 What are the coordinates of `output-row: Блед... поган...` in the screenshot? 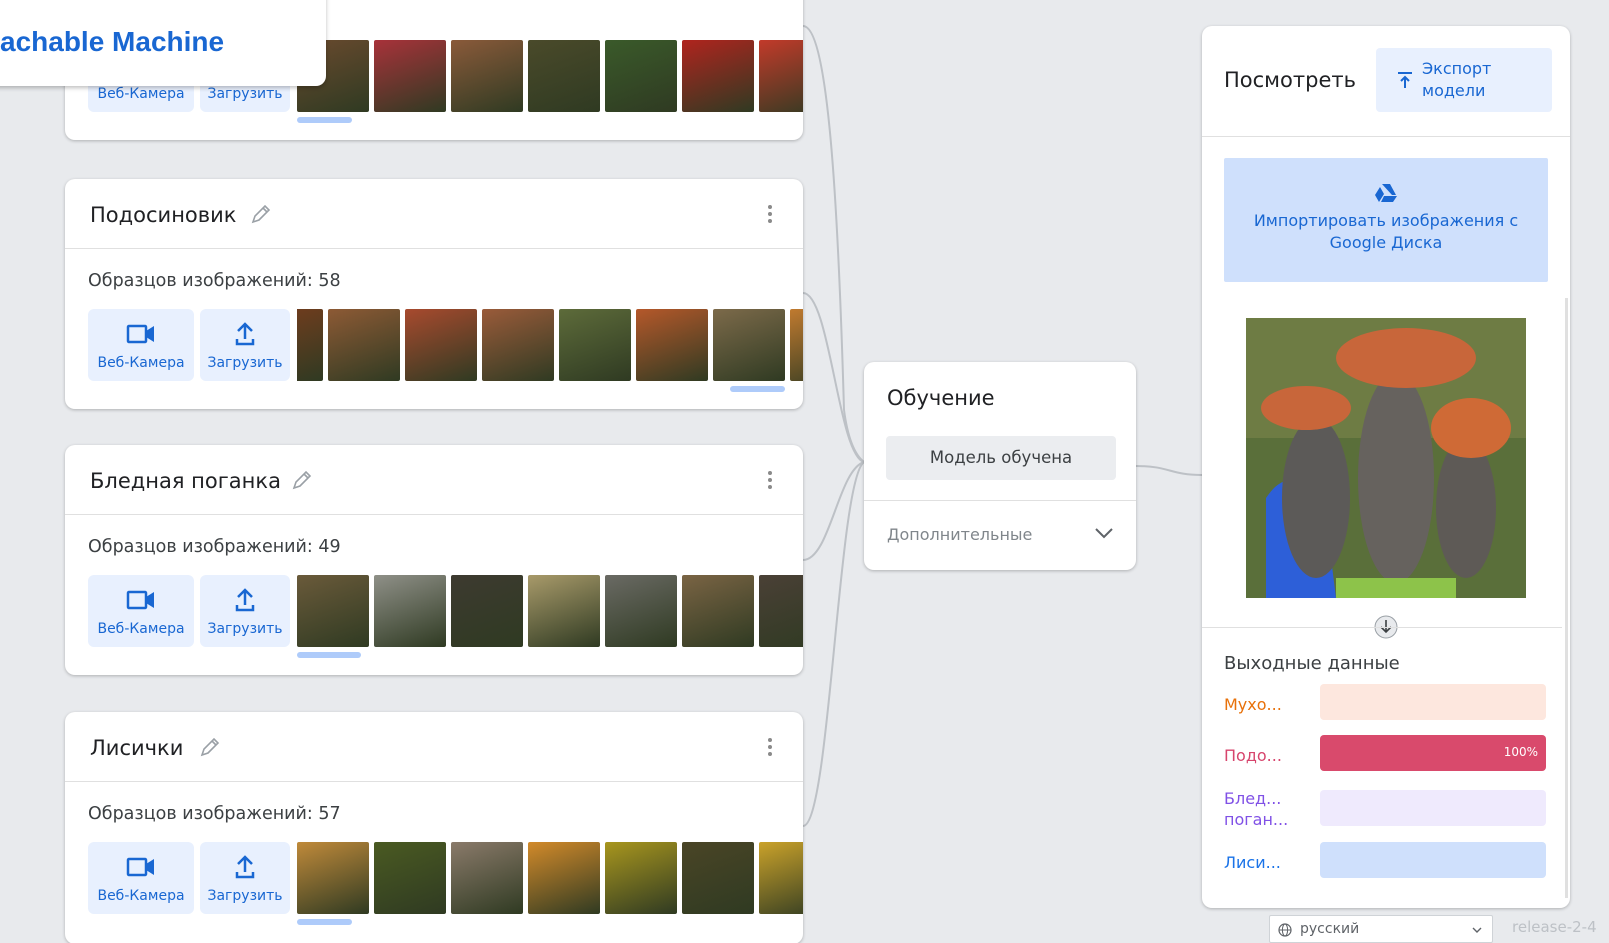 It's located at (1389, 808).